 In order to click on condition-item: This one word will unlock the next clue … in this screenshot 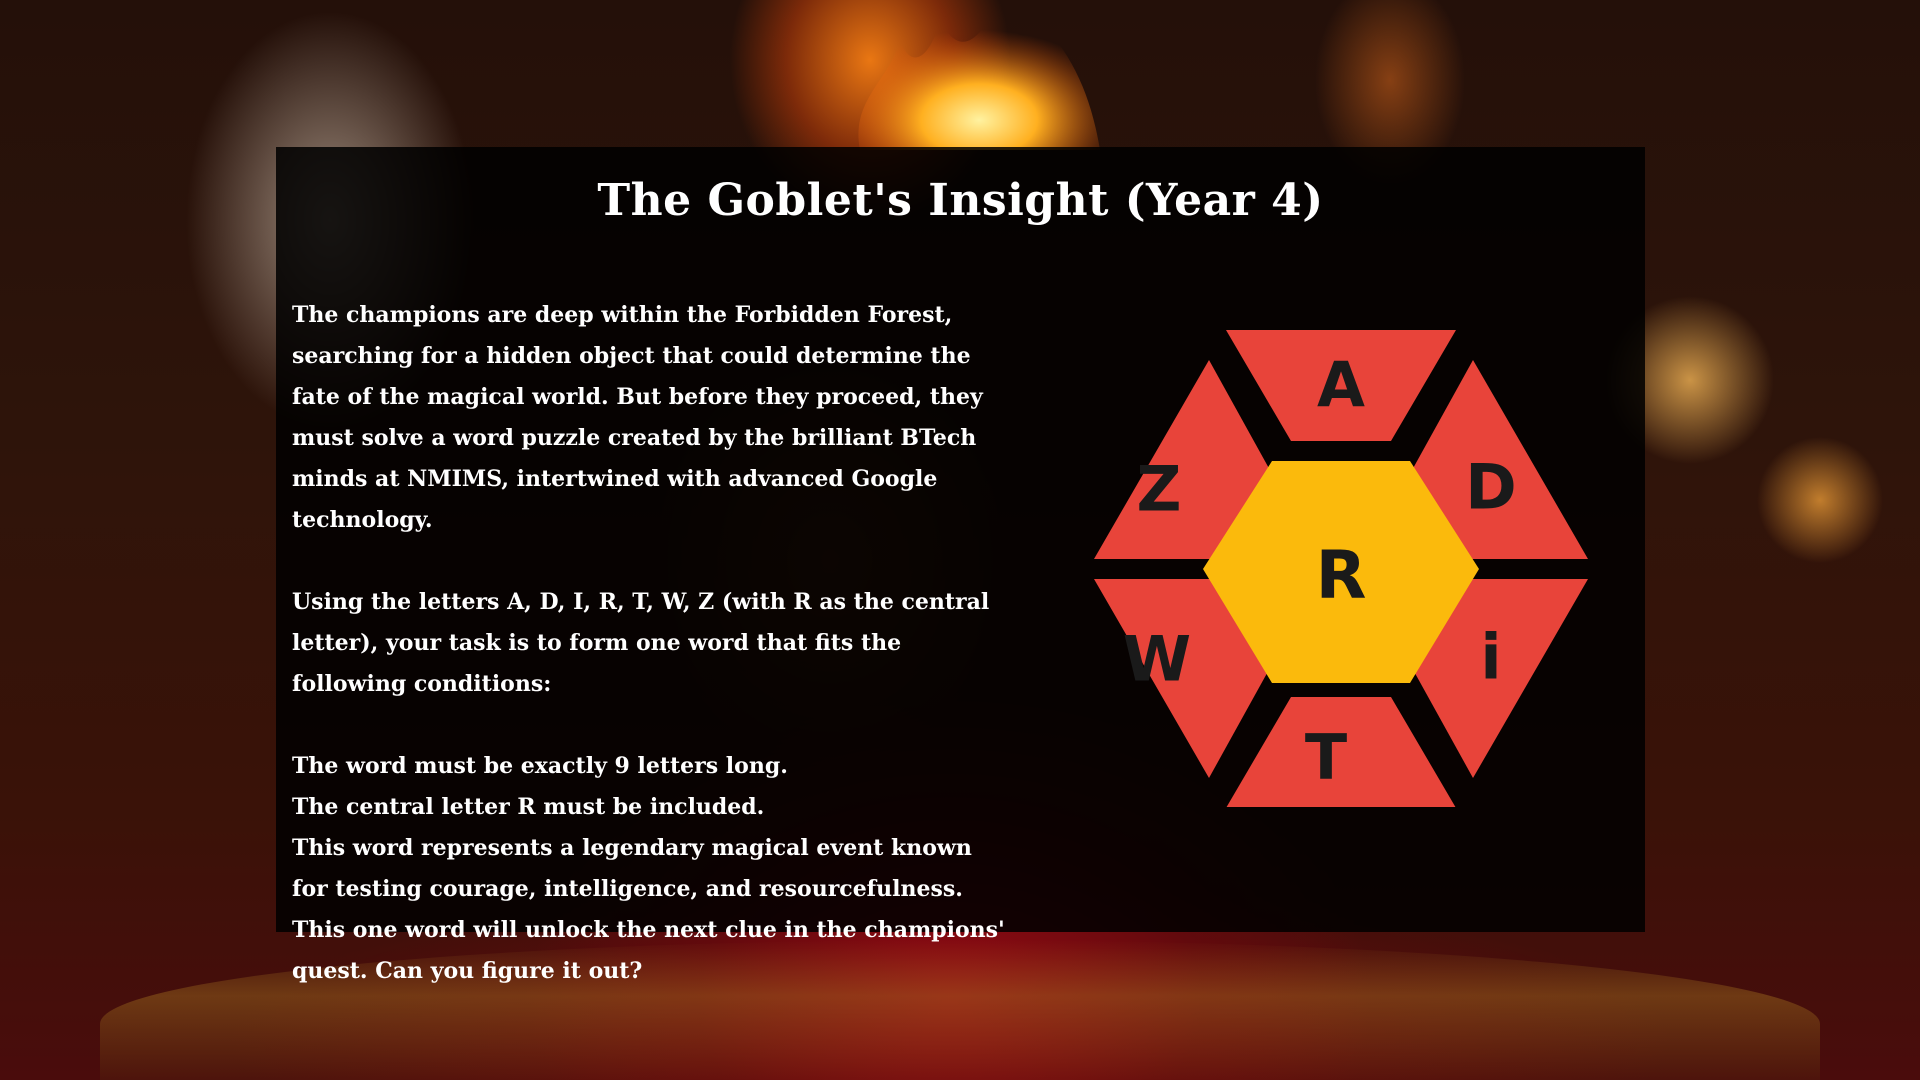, I will do `click(648, 950)`.